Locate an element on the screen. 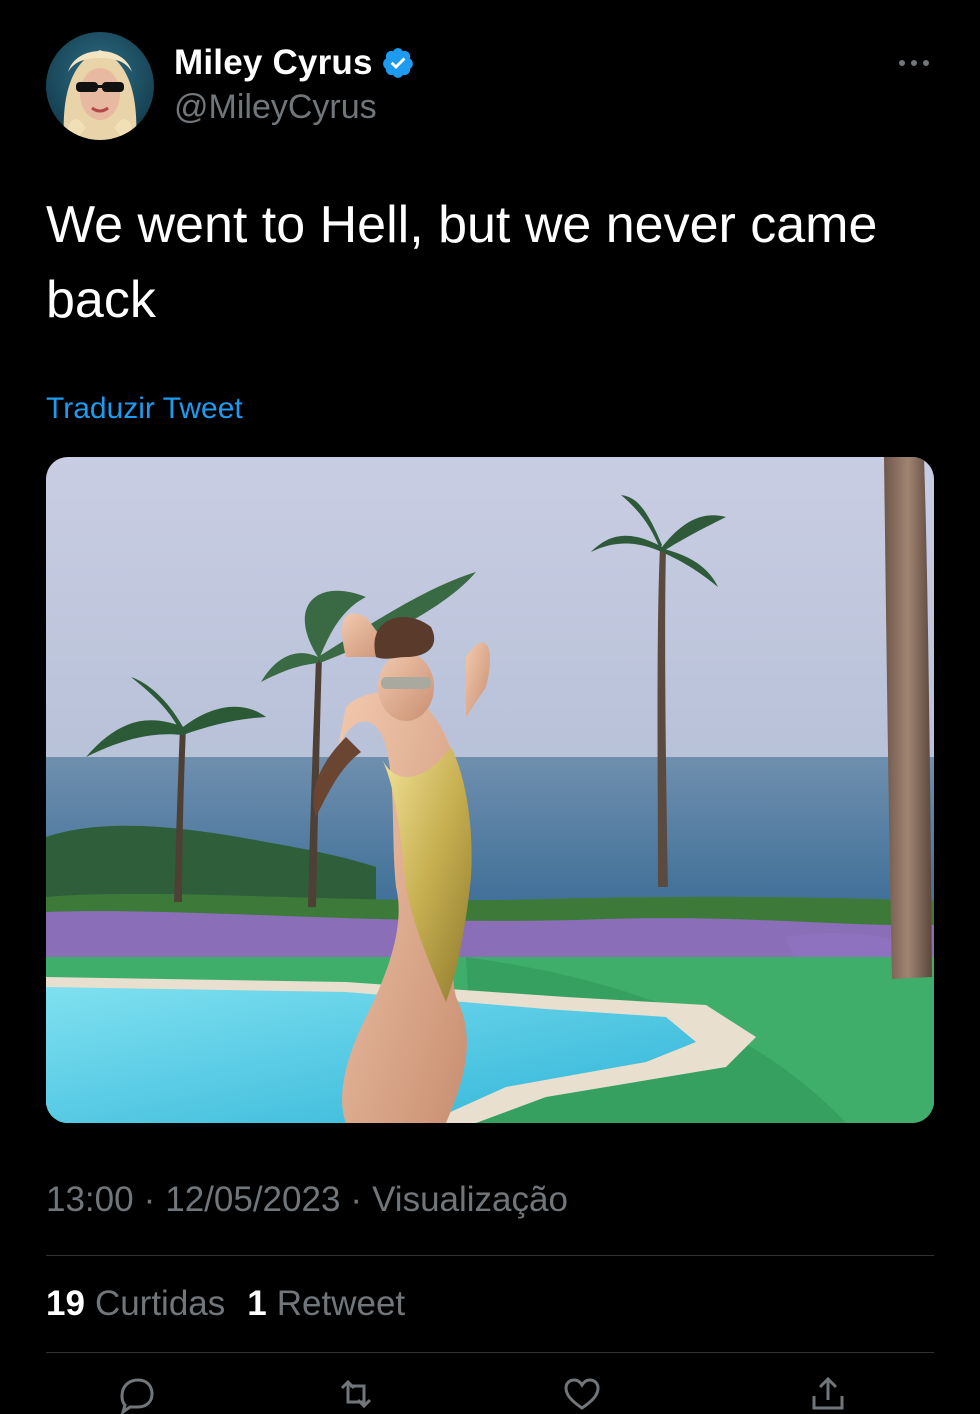  tweet-meta: 13:00 · 12/05/2023 · Visualização is located at coordinates (307, 1200).